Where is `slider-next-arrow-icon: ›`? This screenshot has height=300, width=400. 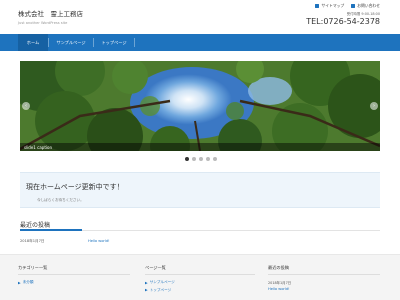
slider-next-arrow-icon: › is located at coordinates (374, 106).